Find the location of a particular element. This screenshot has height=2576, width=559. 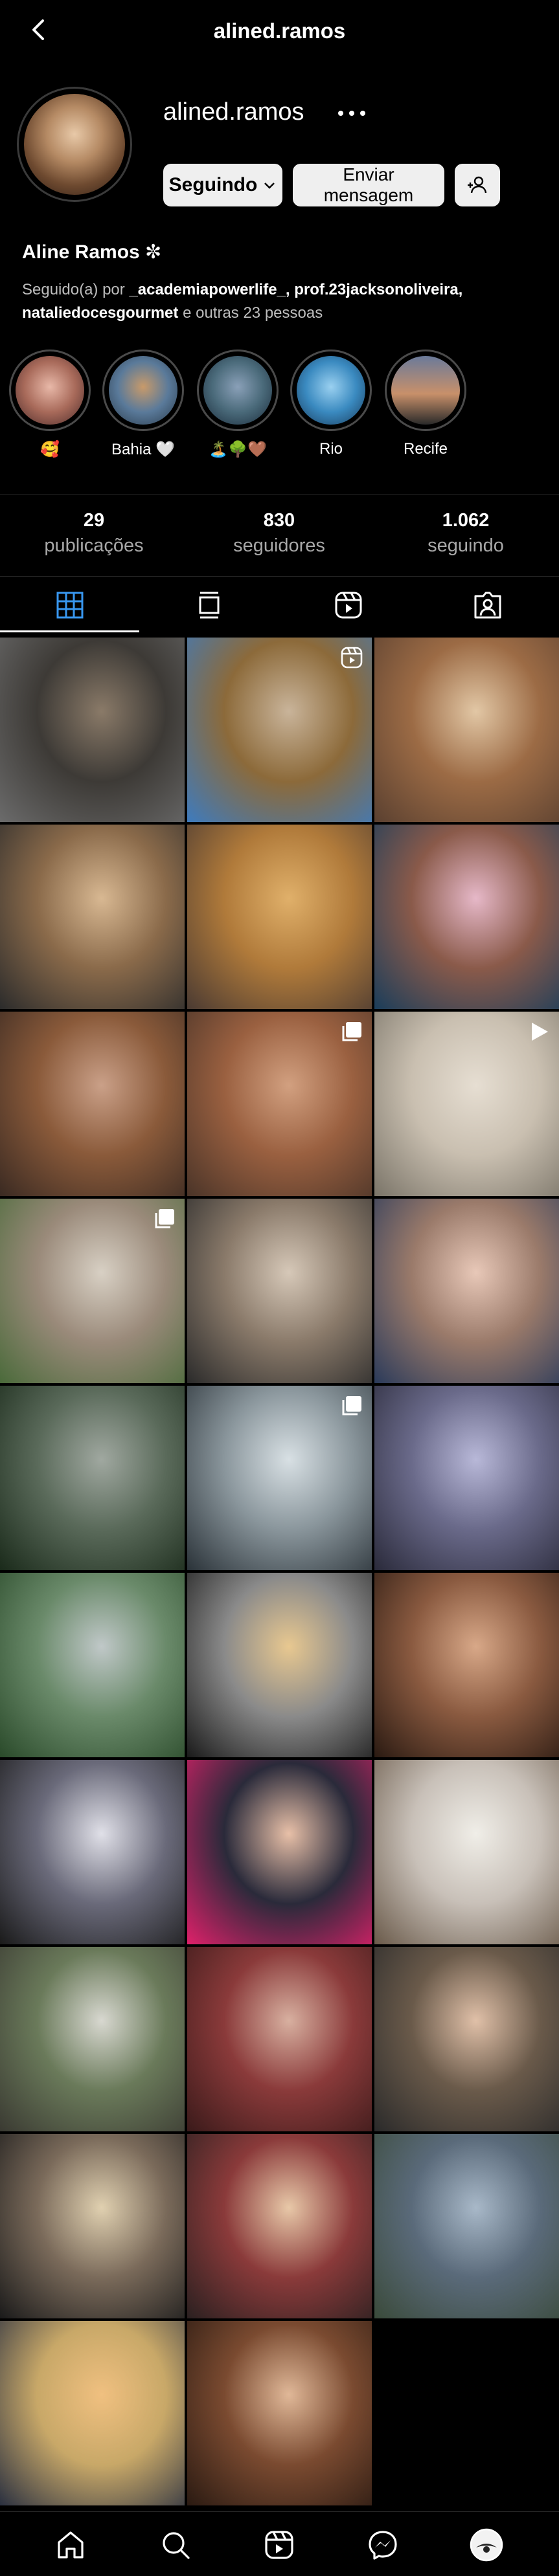

stat-following: 1.062 seguindo is located at coordinates (466, 533).